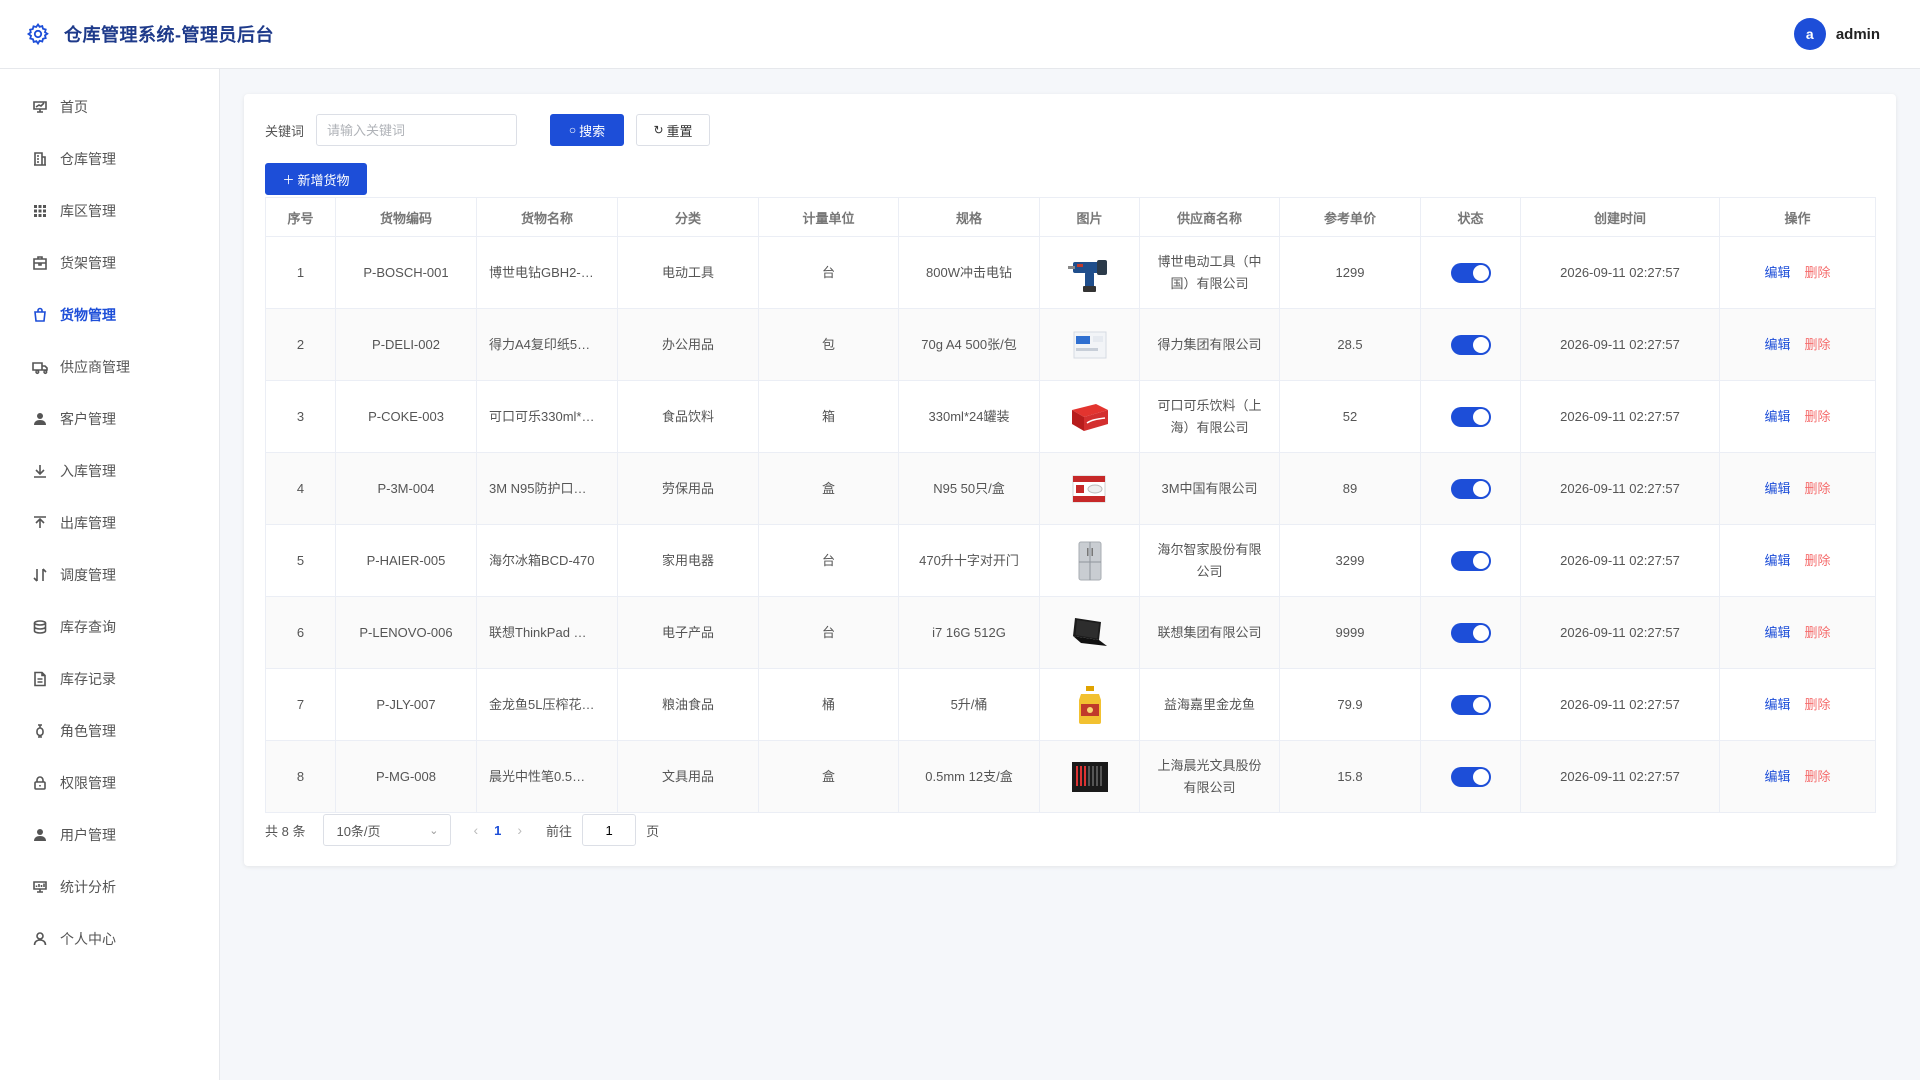 Image resolution: width=1920 pixels, height=1080 pixels. I want to click on sidebar-item-outbound: 出库管理, so click(109, 523).